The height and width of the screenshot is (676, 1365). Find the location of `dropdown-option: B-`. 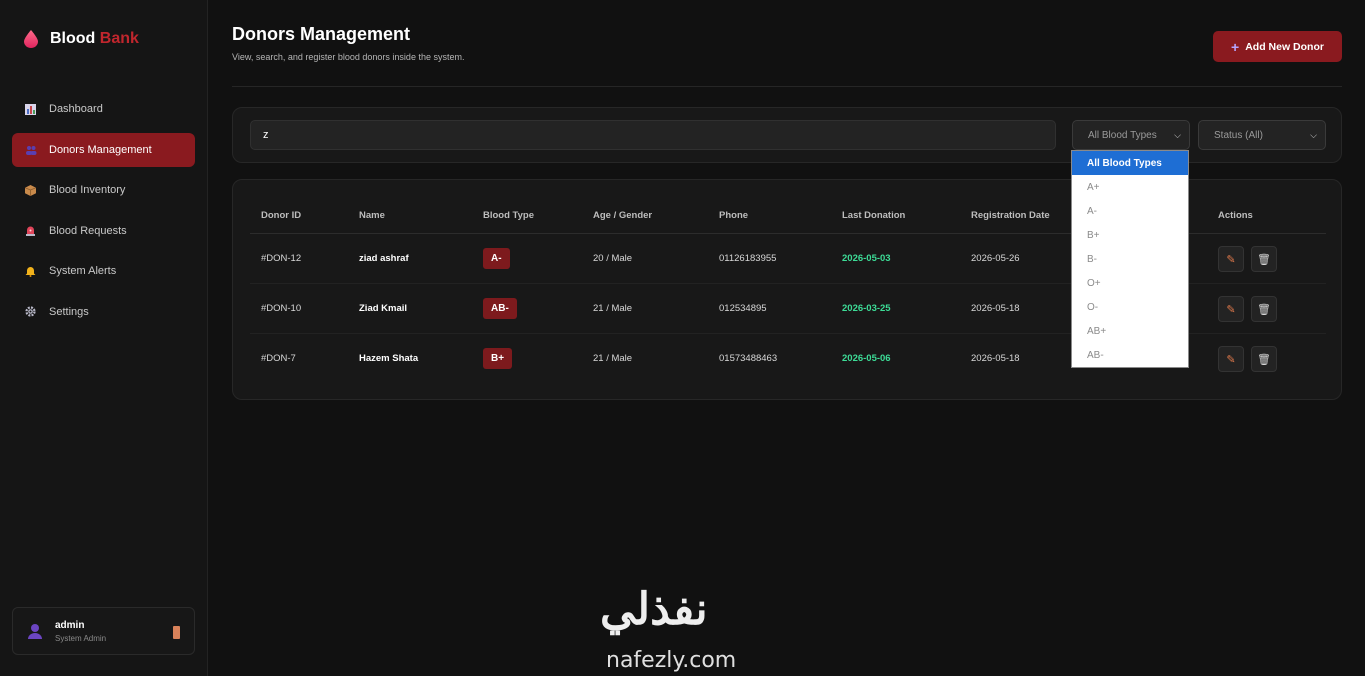

dropdown-option: B- is located at coordinates (1130, 259).